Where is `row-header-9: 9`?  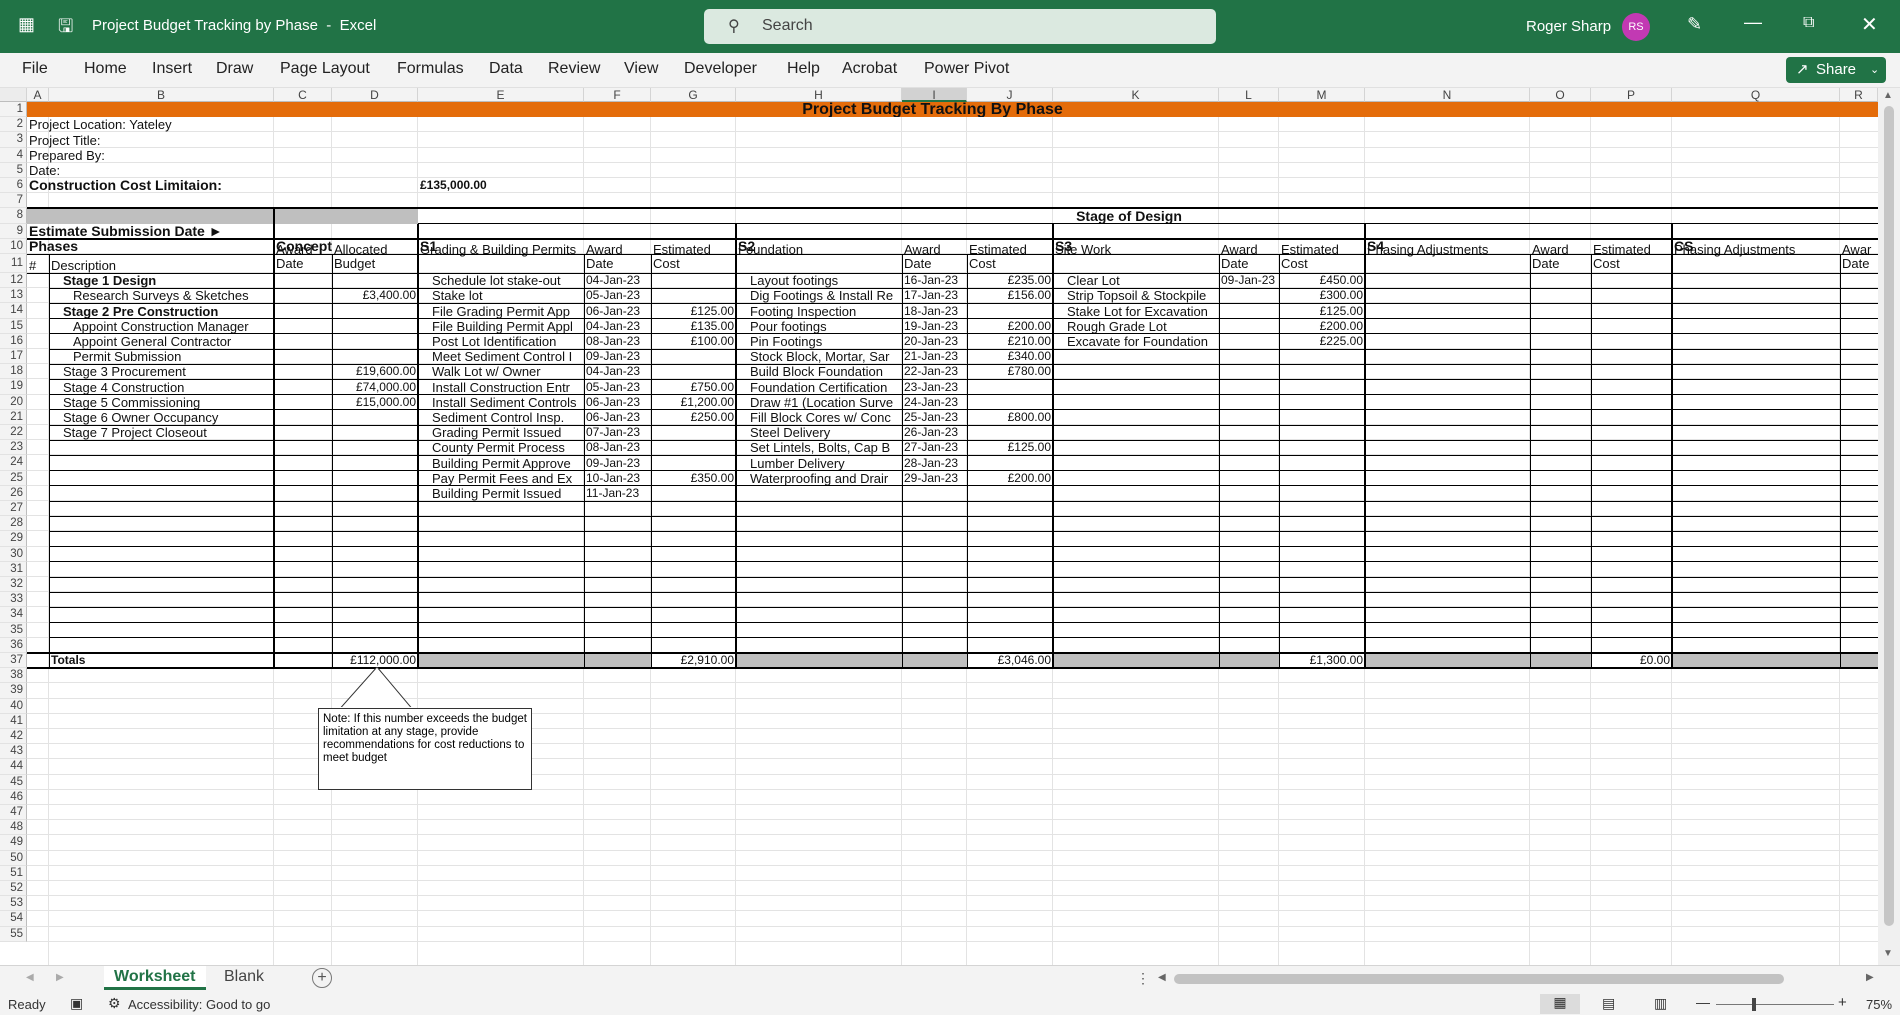 row-header-9: 9 is located at coordinates (13, 231).